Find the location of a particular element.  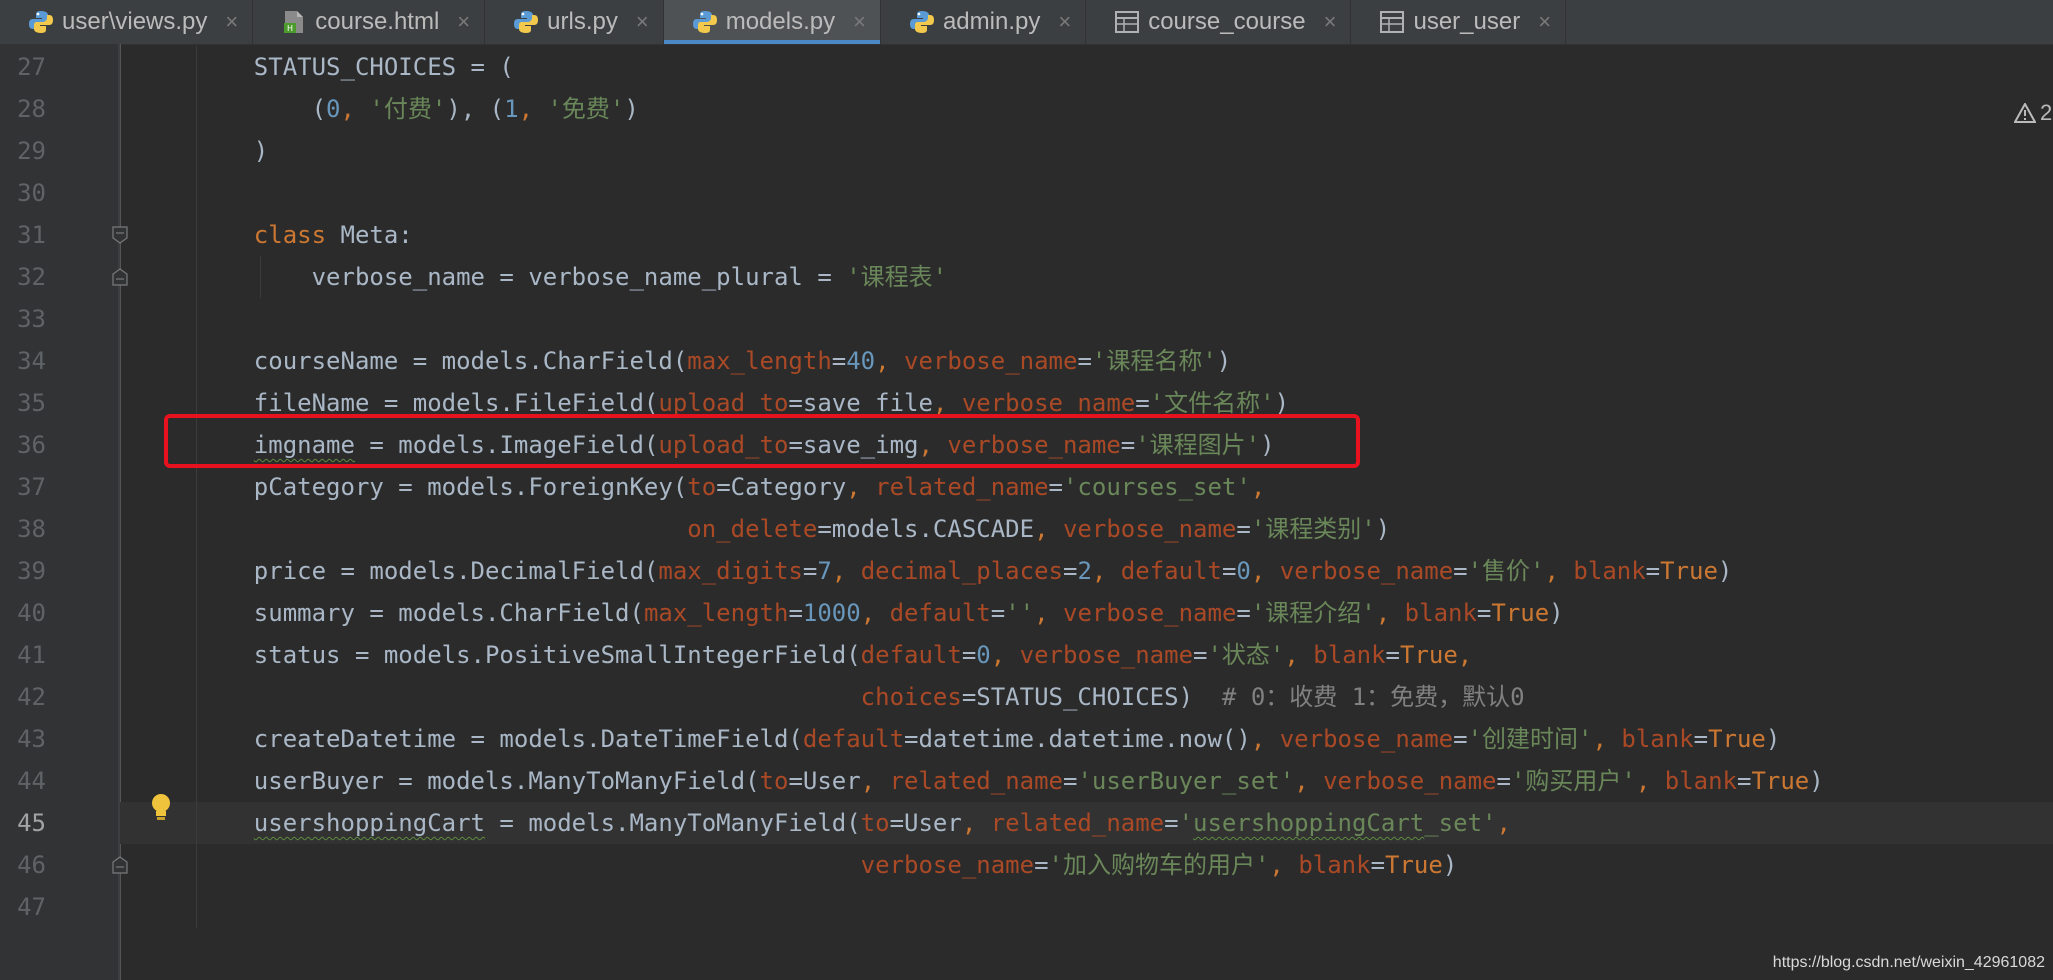

code-token: ), ( is located at coordinates (475, 109).